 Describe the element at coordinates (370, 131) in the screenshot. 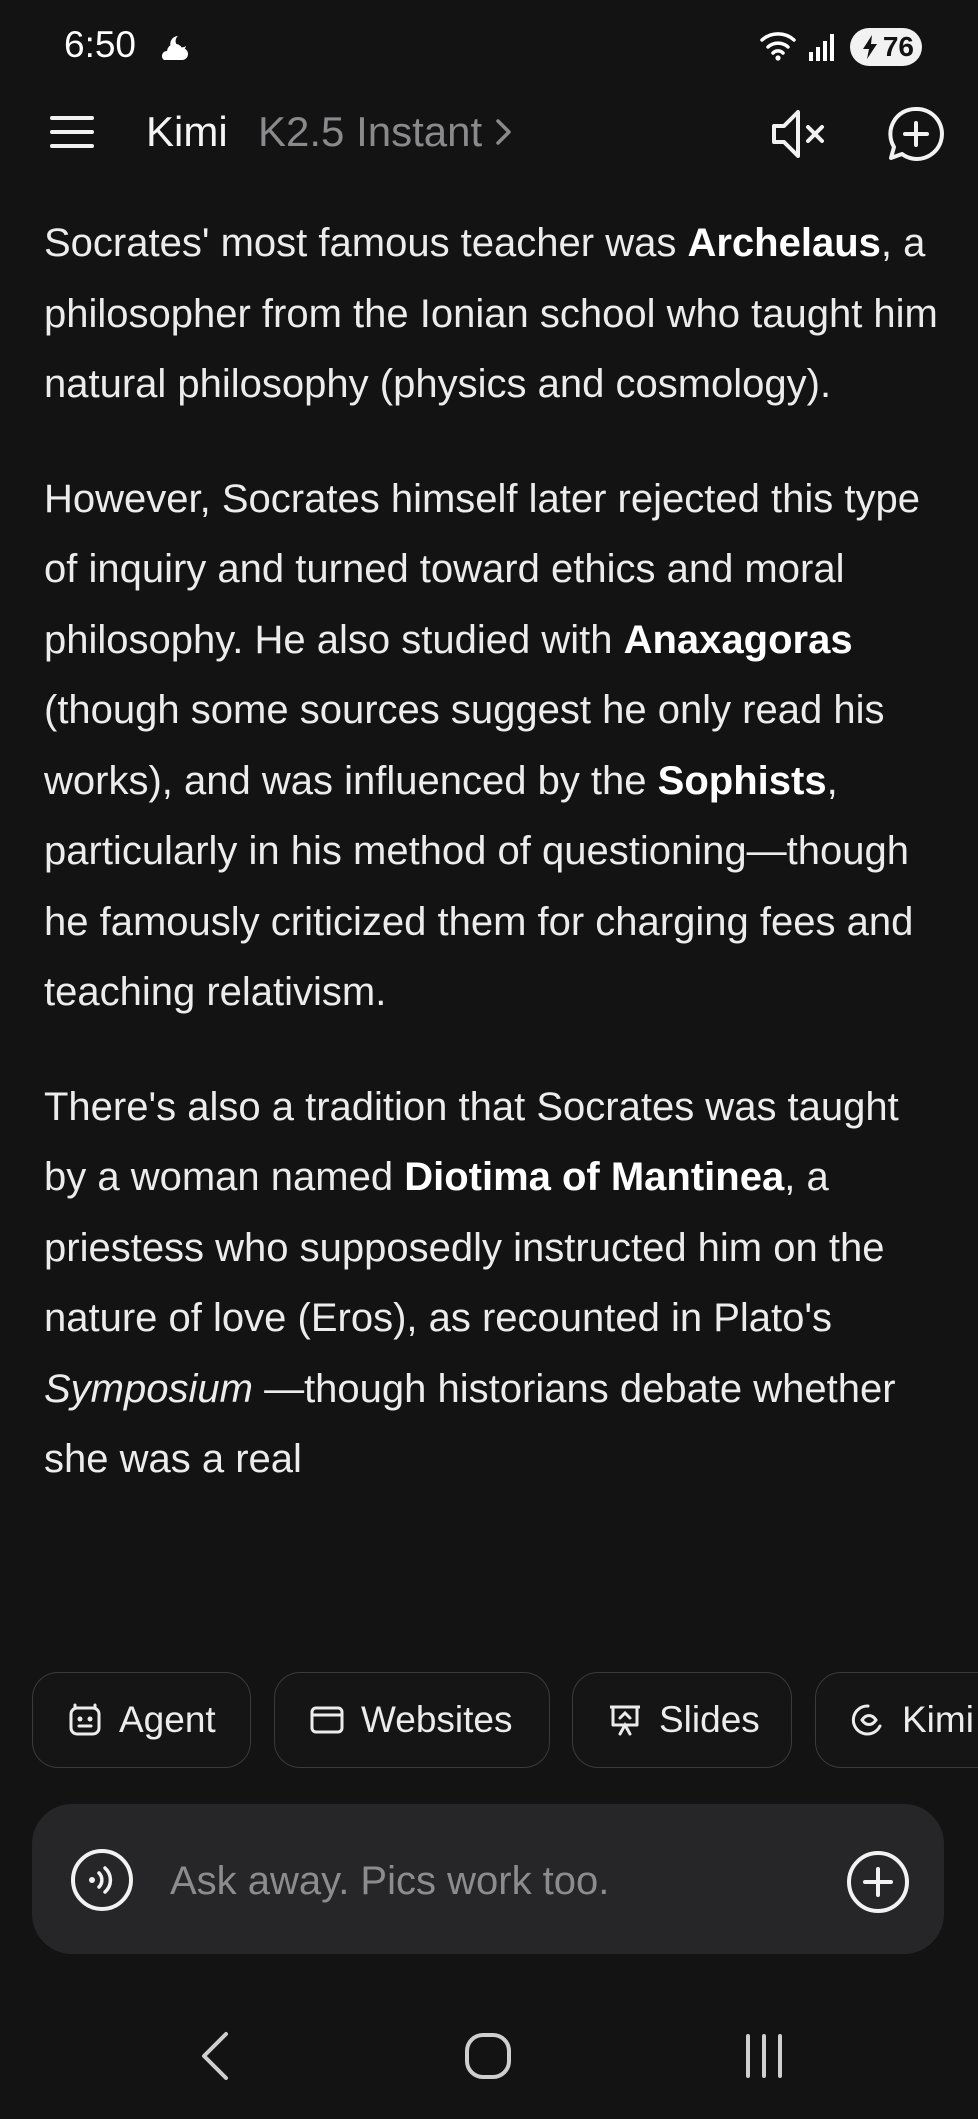

I see `model-name: K2.5 Instant` at that location.